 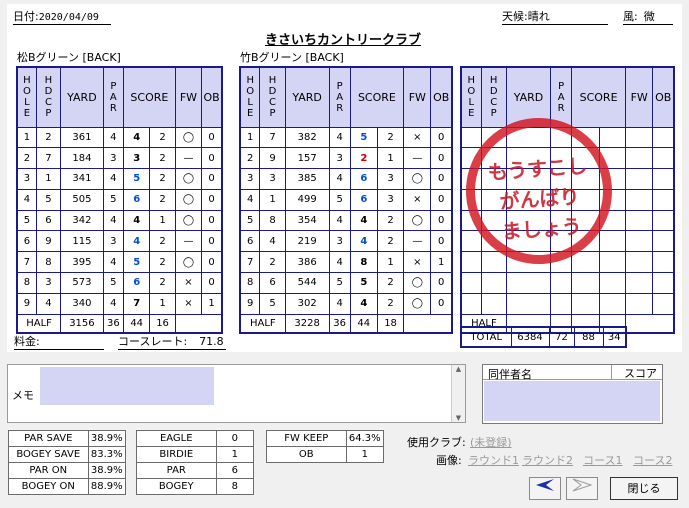 I want to click on score-row: 5 8 354 4 4 2 ◯ 0, so click(x=346, y=220).